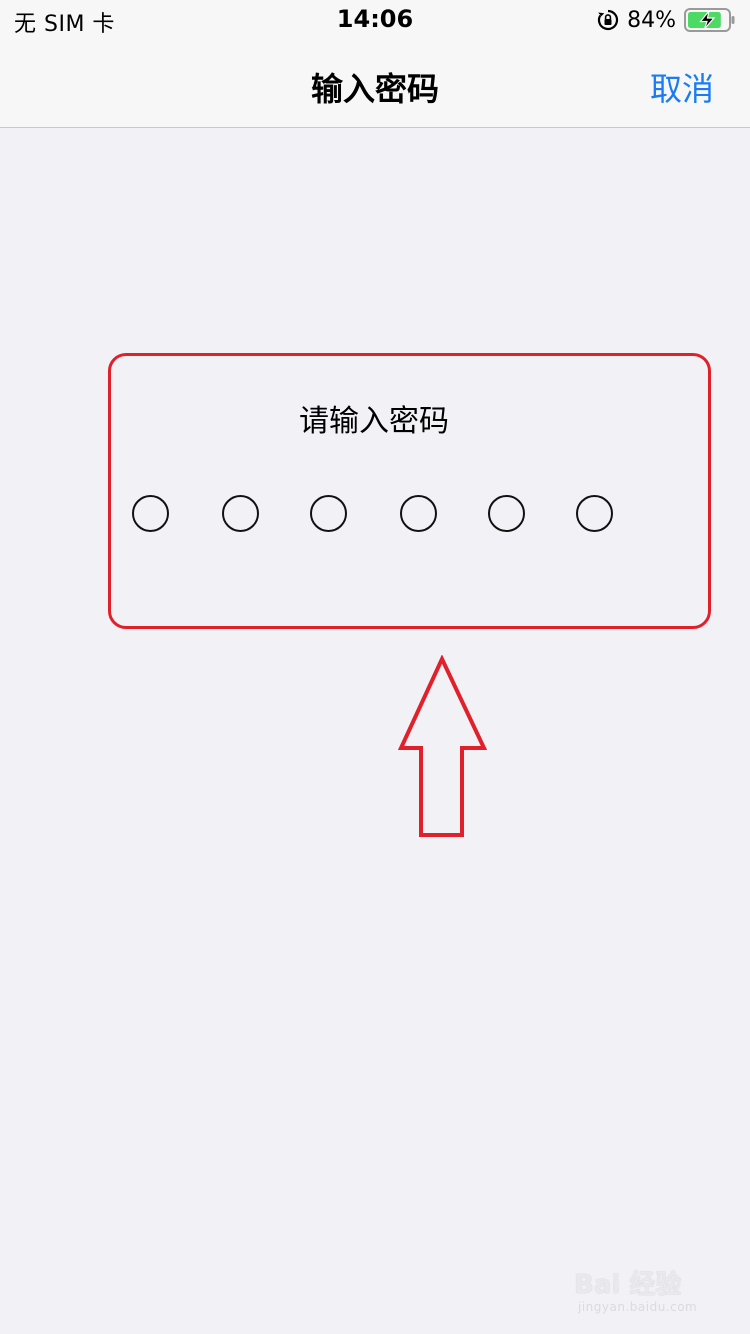 This screenshot has height=1334, width=750. Describe the element at coordinates (682, 87) in the screenshot. I see `cancel-button: 取消` at that location.